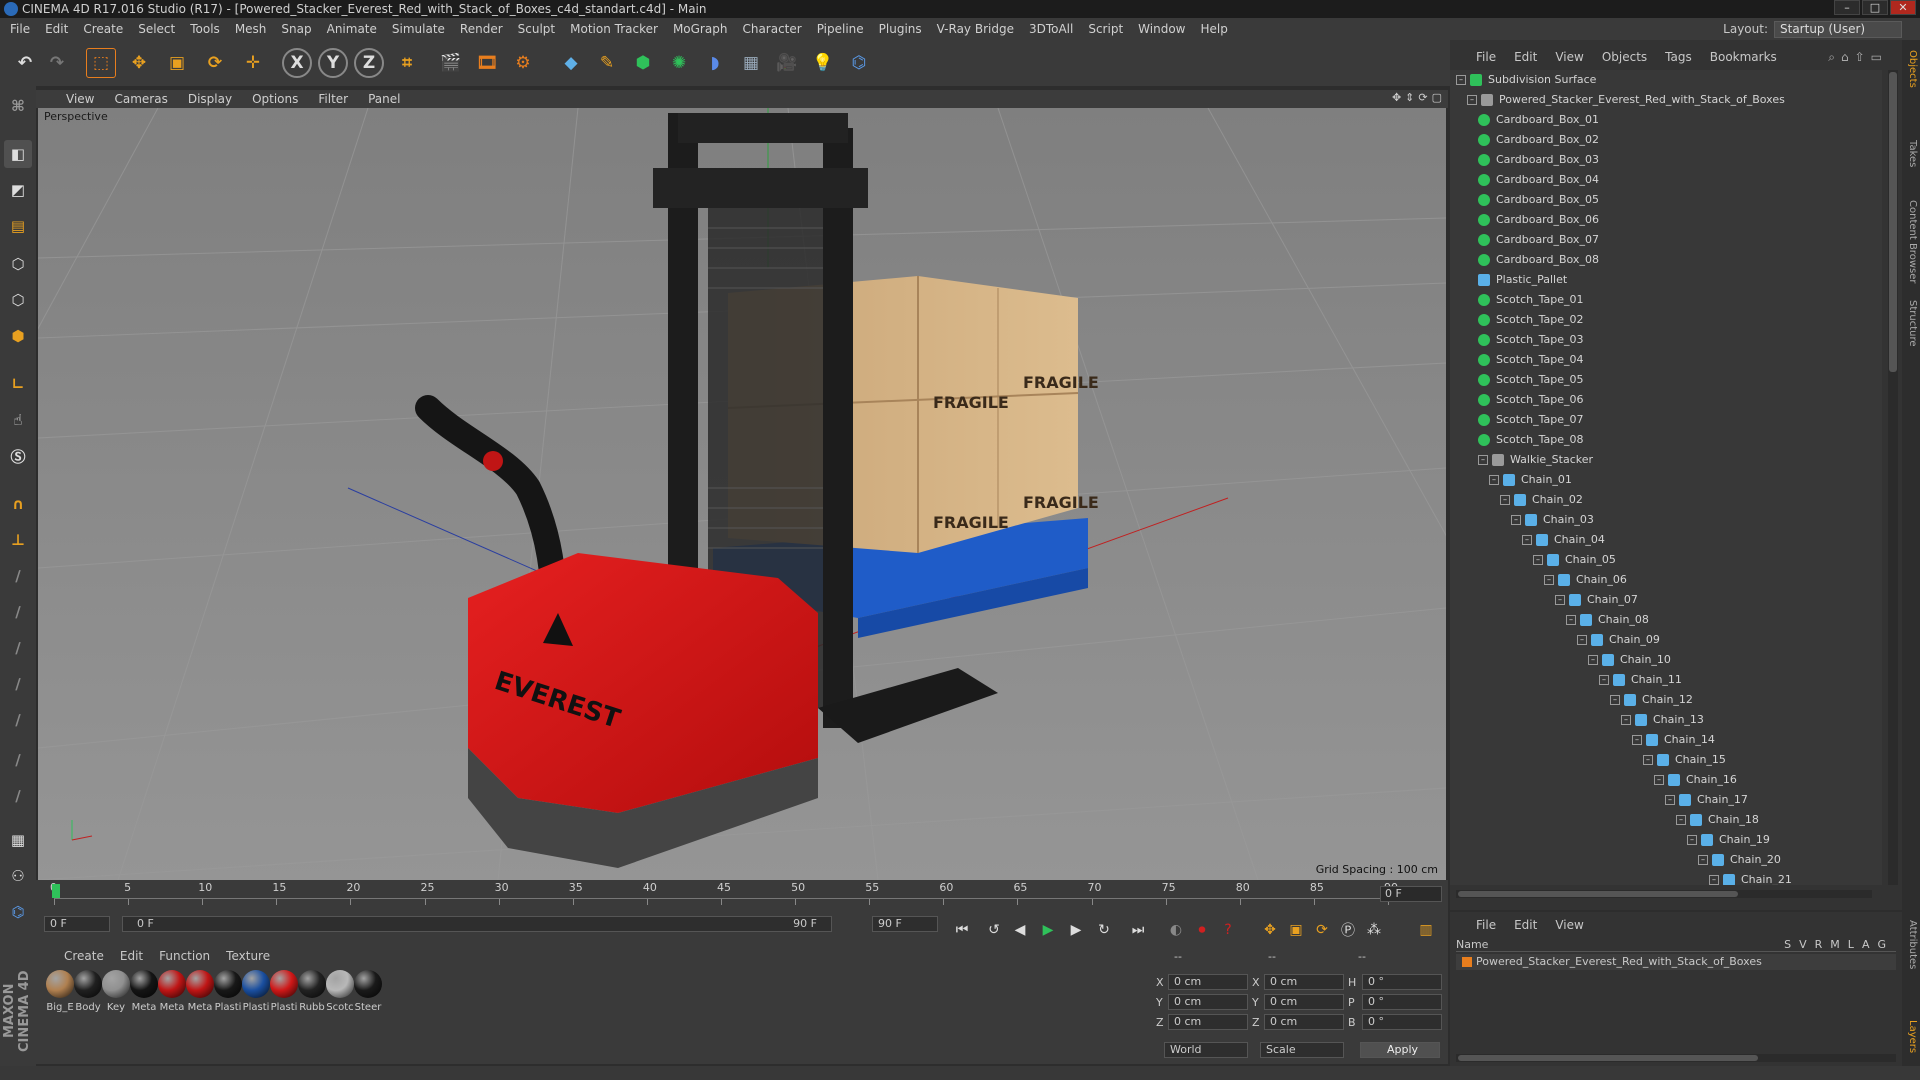 The image size is (1920, 1080). I want to click on object-tree-item: Scotch_Tape_07, so click(1530, 420).